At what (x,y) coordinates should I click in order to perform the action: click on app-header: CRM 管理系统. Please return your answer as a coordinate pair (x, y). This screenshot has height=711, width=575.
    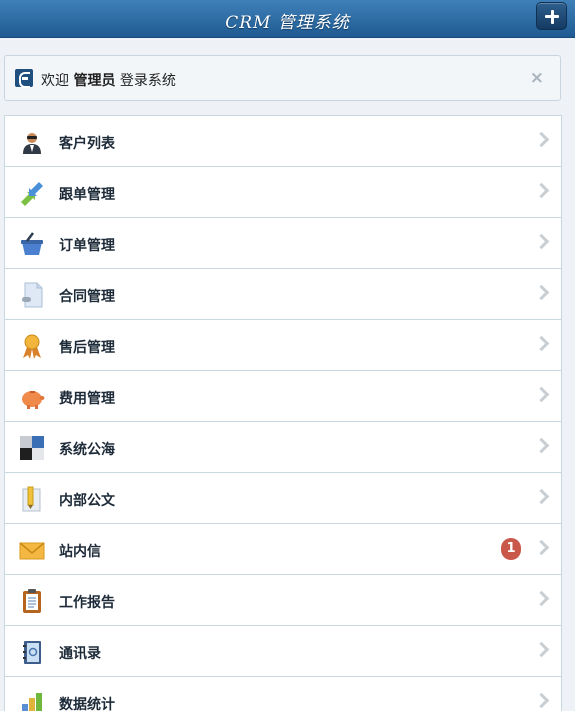
    Looking at the image, I should click on (287, 19).